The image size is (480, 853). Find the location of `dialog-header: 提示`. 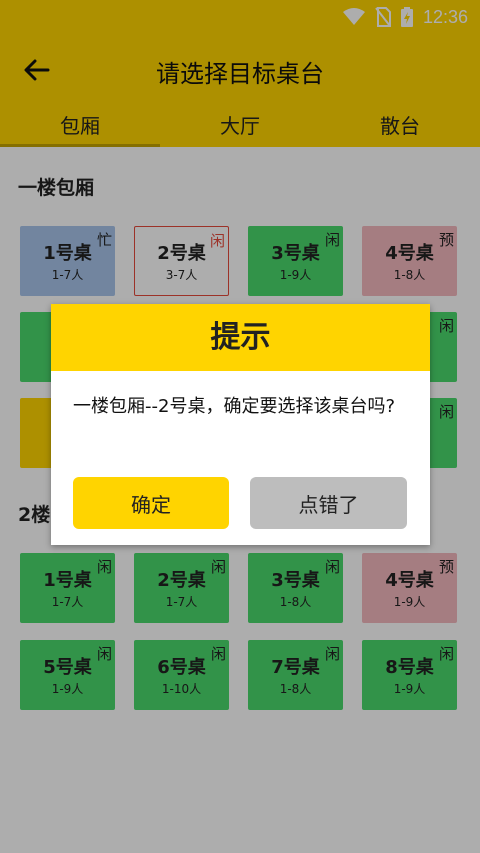

dialog-header: 提示 is located at coordinates (240, 337).